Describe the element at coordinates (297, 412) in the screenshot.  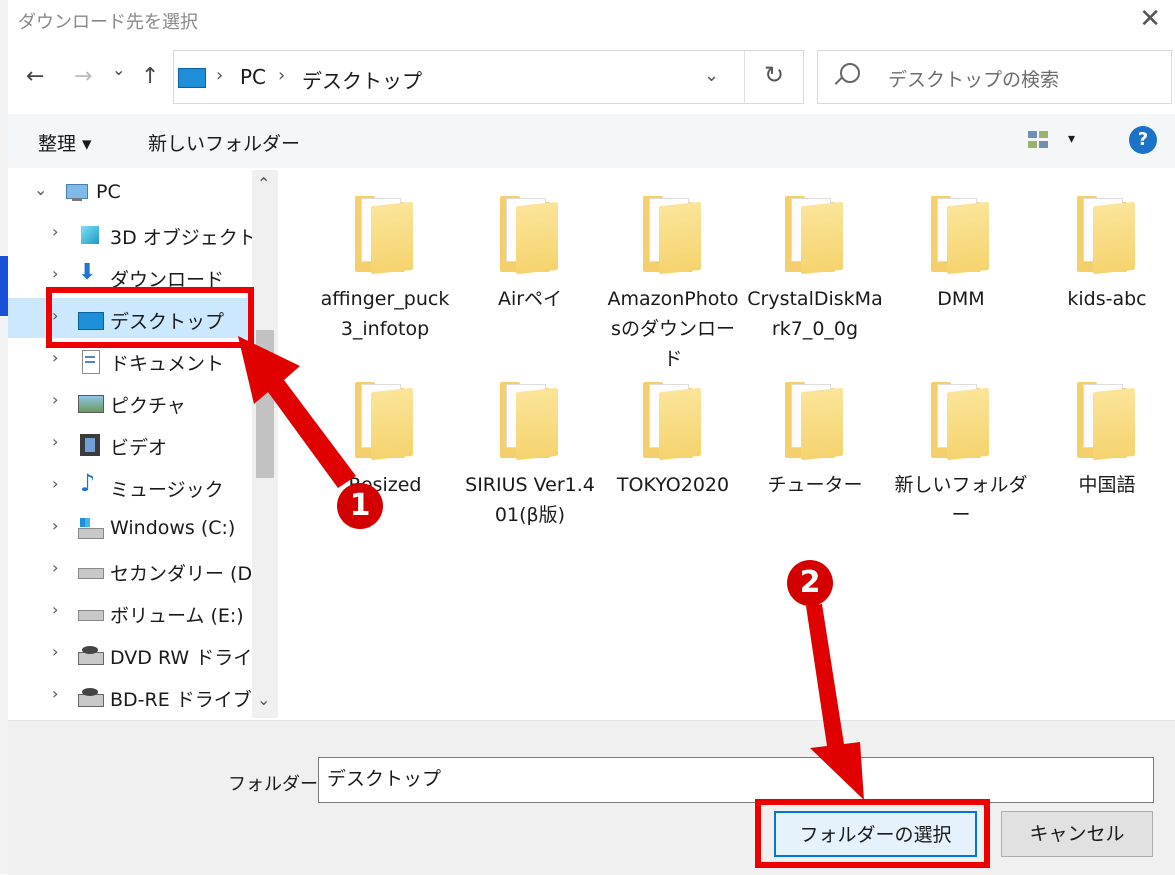
I see `arrow-to-desktop` at that location.